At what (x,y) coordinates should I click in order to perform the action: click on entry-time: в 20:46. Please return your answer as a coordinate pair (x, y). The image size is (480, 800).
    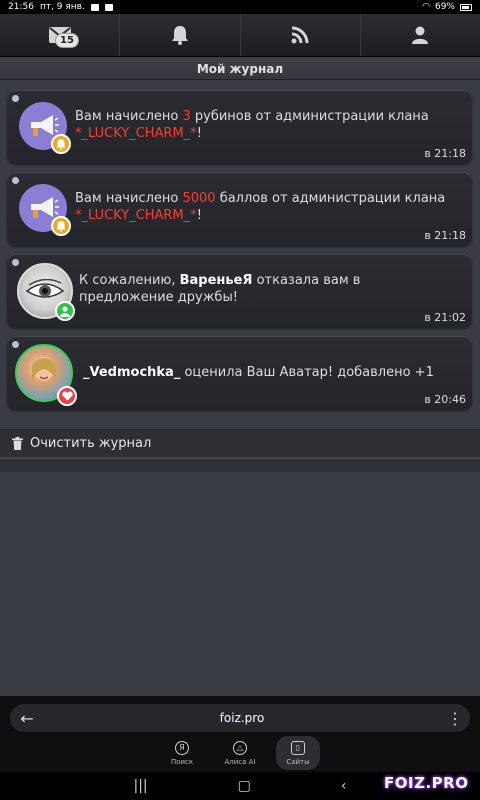
    Looking at the image, I should click on (445, 399).